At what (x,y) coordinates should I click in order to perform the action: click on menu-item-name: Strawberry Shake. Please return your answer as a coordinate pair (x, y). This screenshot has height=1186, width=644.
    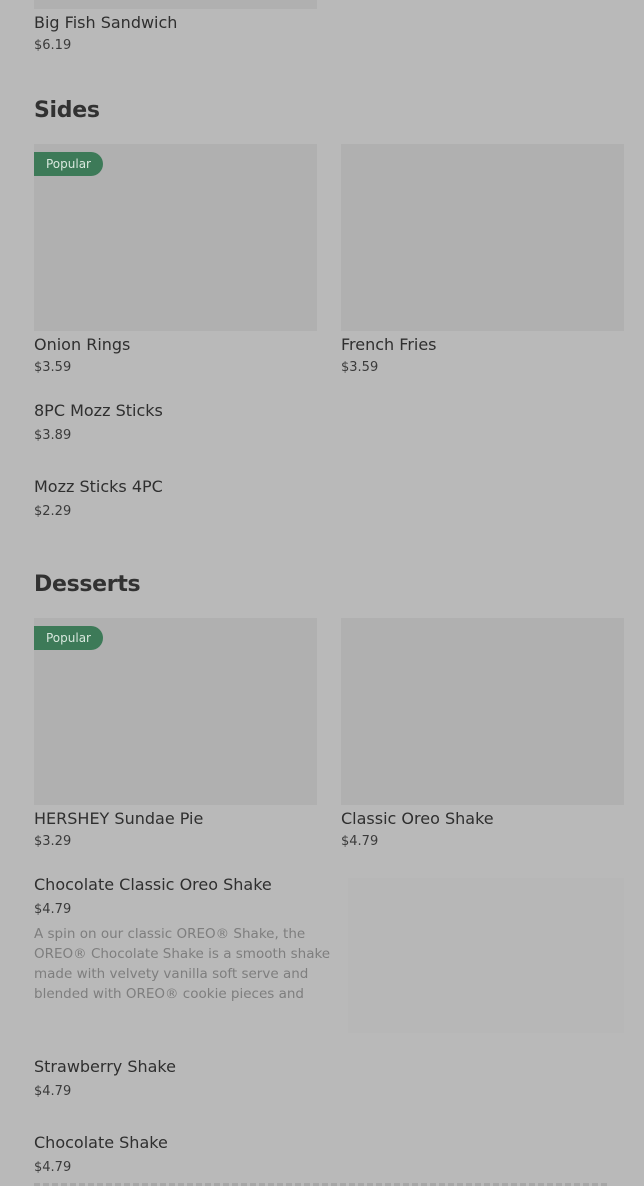
    Looking at the image, I should click on (105, 1067).